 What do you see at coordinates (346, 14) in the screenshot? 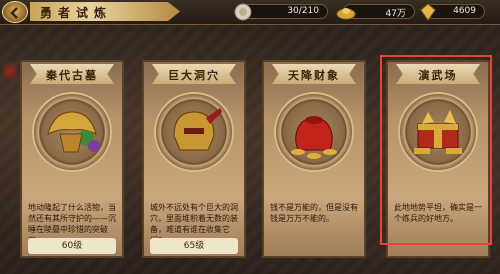
I see `gold-ingot-icon` at bounding box center [346, 14].